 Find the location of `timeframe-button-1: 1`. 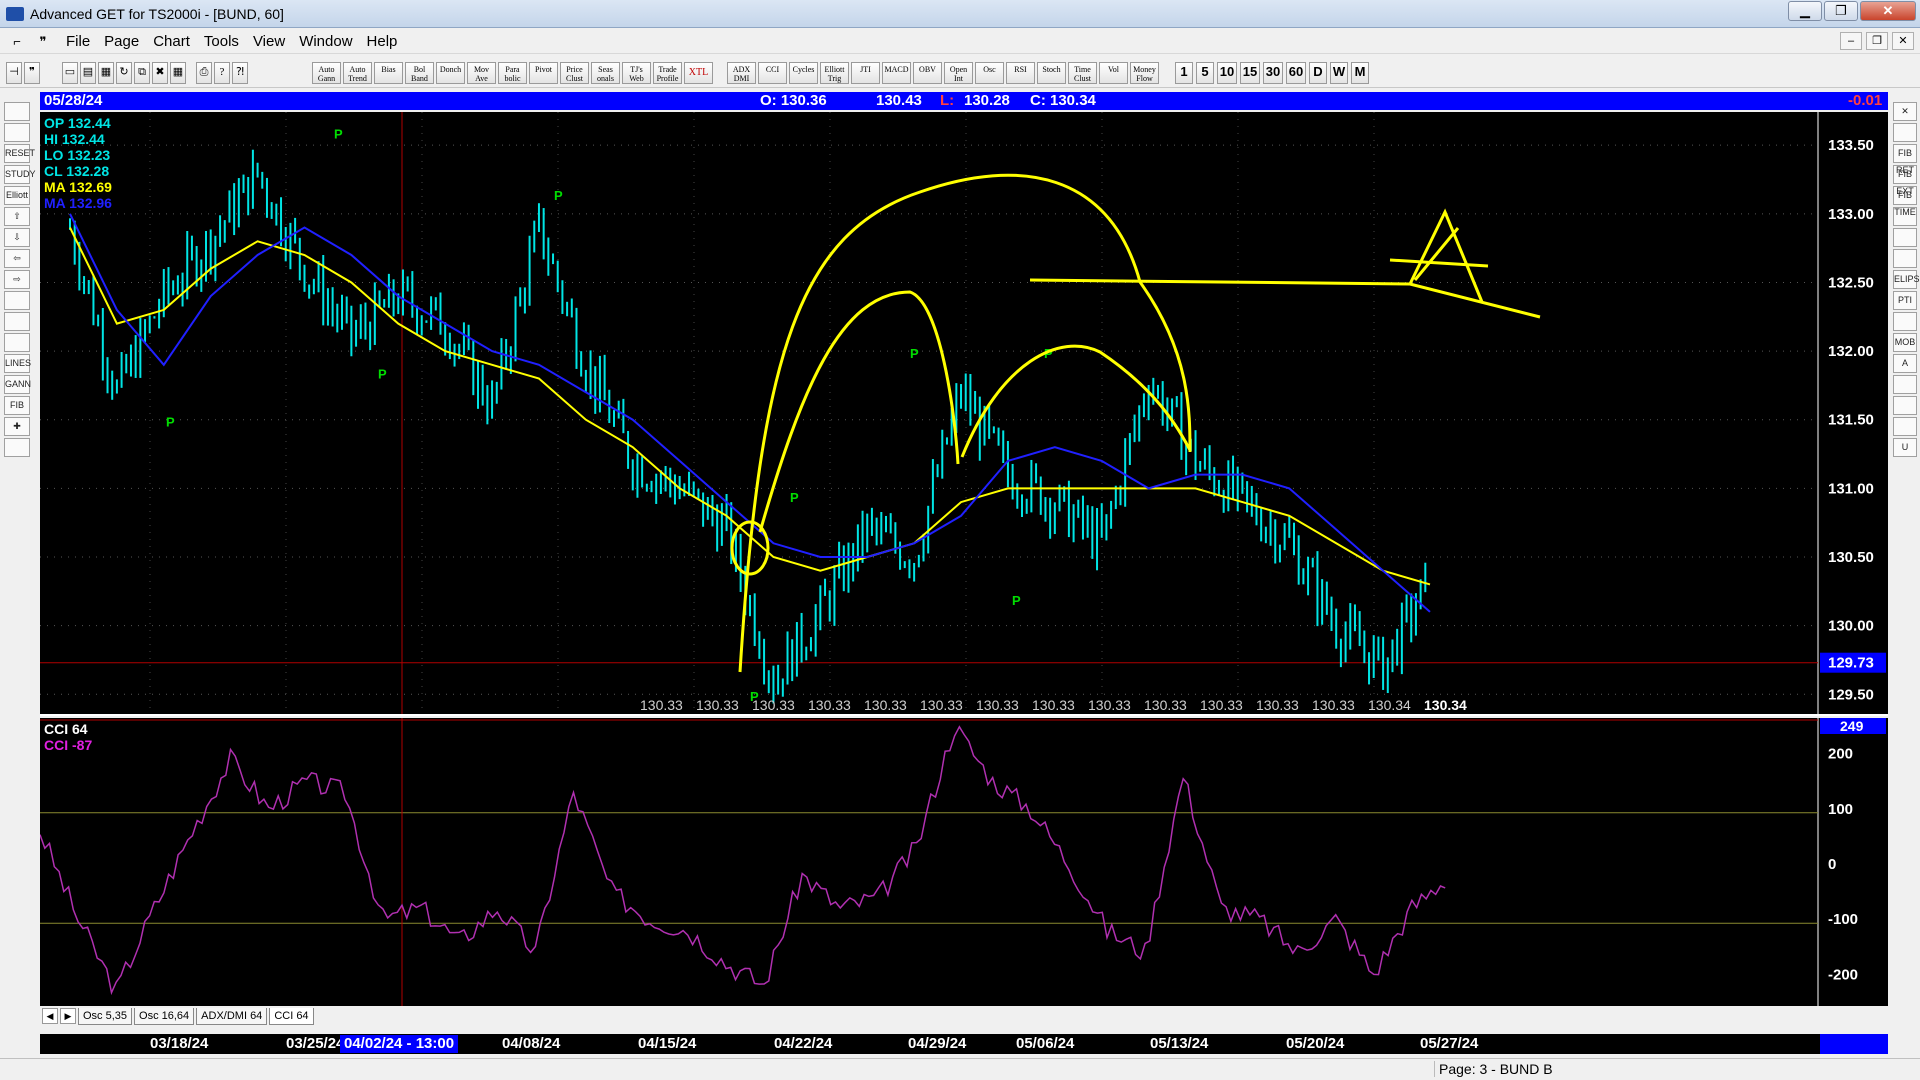

timeframe-button-1: 1 is located at coordinates (1184, 73).